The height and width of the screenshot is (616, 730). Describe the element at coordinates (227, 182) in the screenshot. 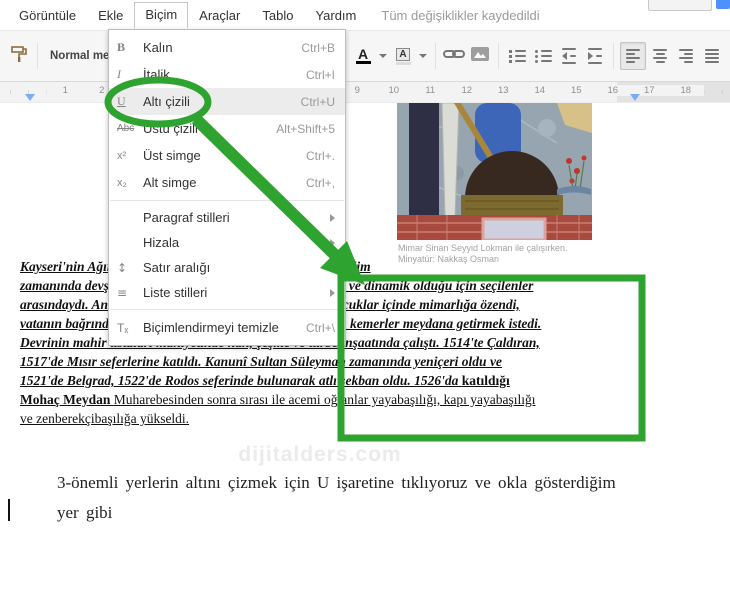

I see `format-menu-item: x₂ Alt simge Ctrl+,` at that location.